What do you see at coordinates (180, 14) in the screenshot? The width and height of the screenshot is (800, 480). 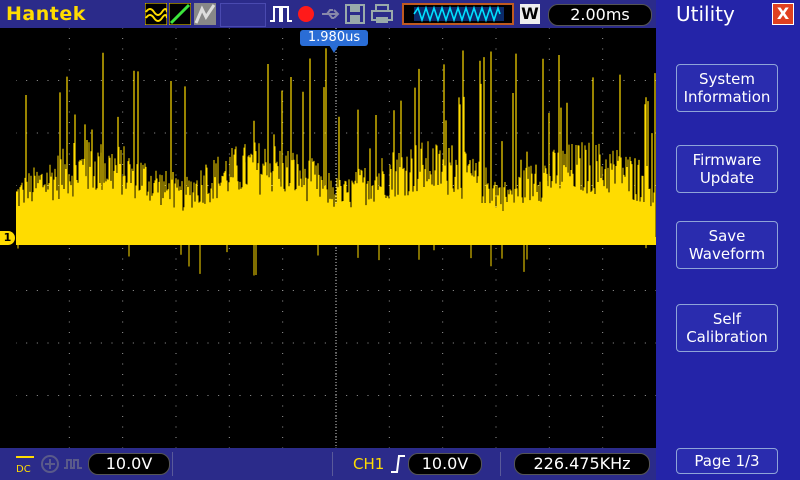 I see `ramp-icon` at bounding box center [180, 14].